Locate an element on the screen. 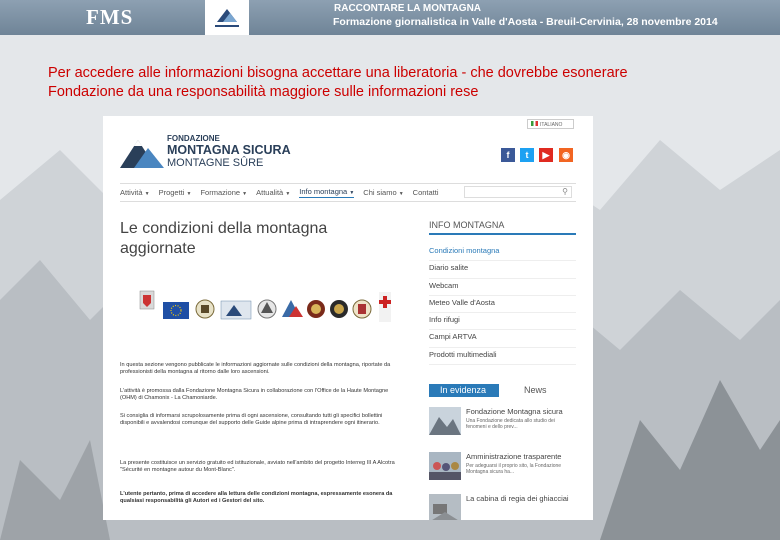  sidebar-item-info-rifugi: Info rifugi is located at coordinates (502, 322).